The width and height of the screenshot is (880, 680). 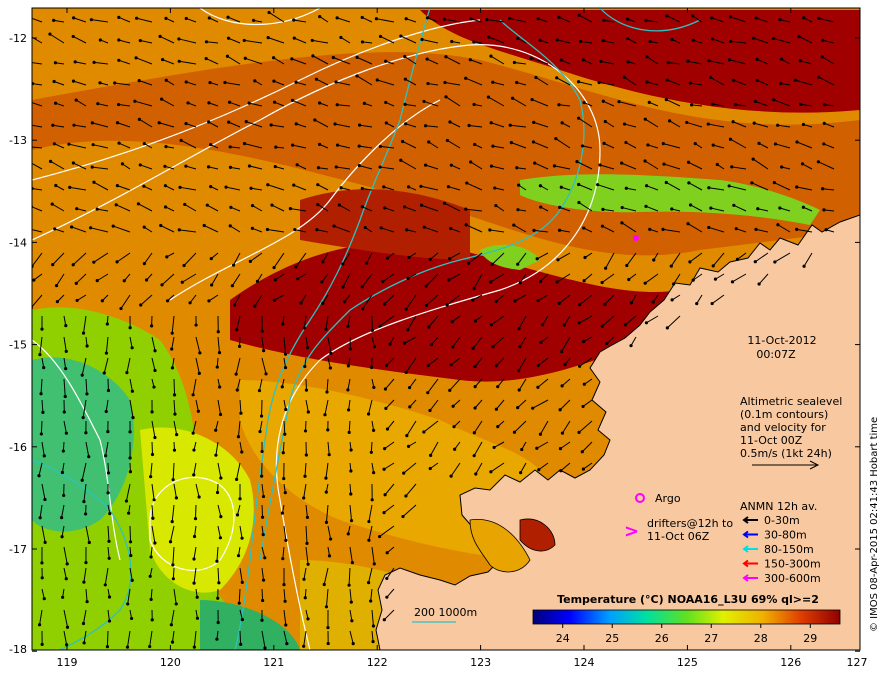 I want to click on lon-tick-label: 119, so click(x=67, y=662).